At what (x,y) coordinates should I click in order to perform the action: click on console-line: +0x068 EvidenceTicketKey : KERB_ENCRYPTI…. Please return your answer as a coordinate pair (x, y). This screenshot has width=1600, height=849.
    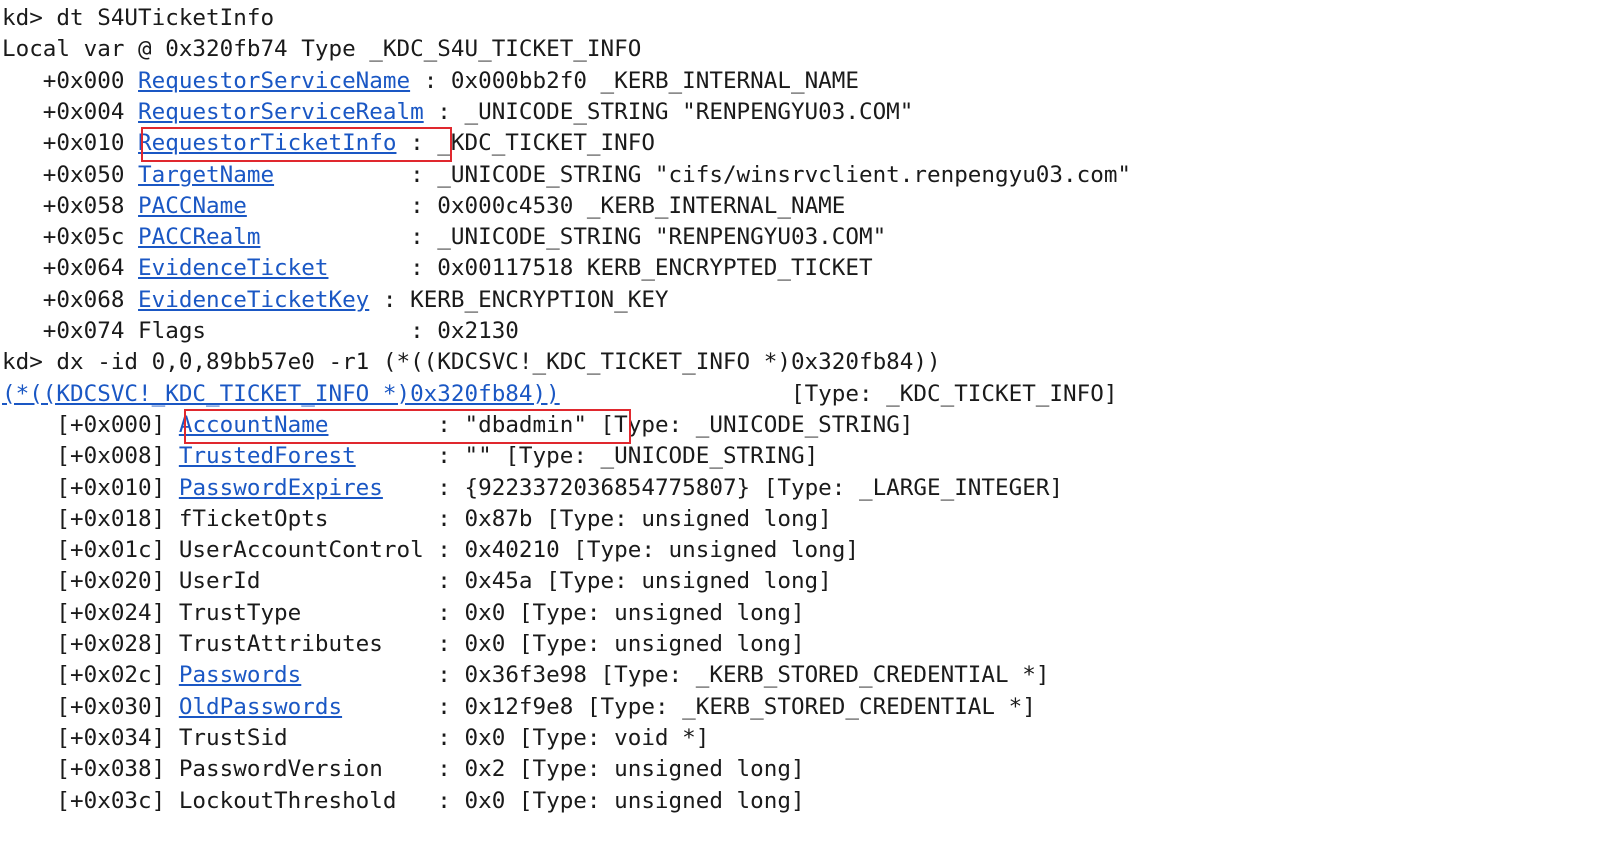
    Looking at the image, I should click on (335, 300).